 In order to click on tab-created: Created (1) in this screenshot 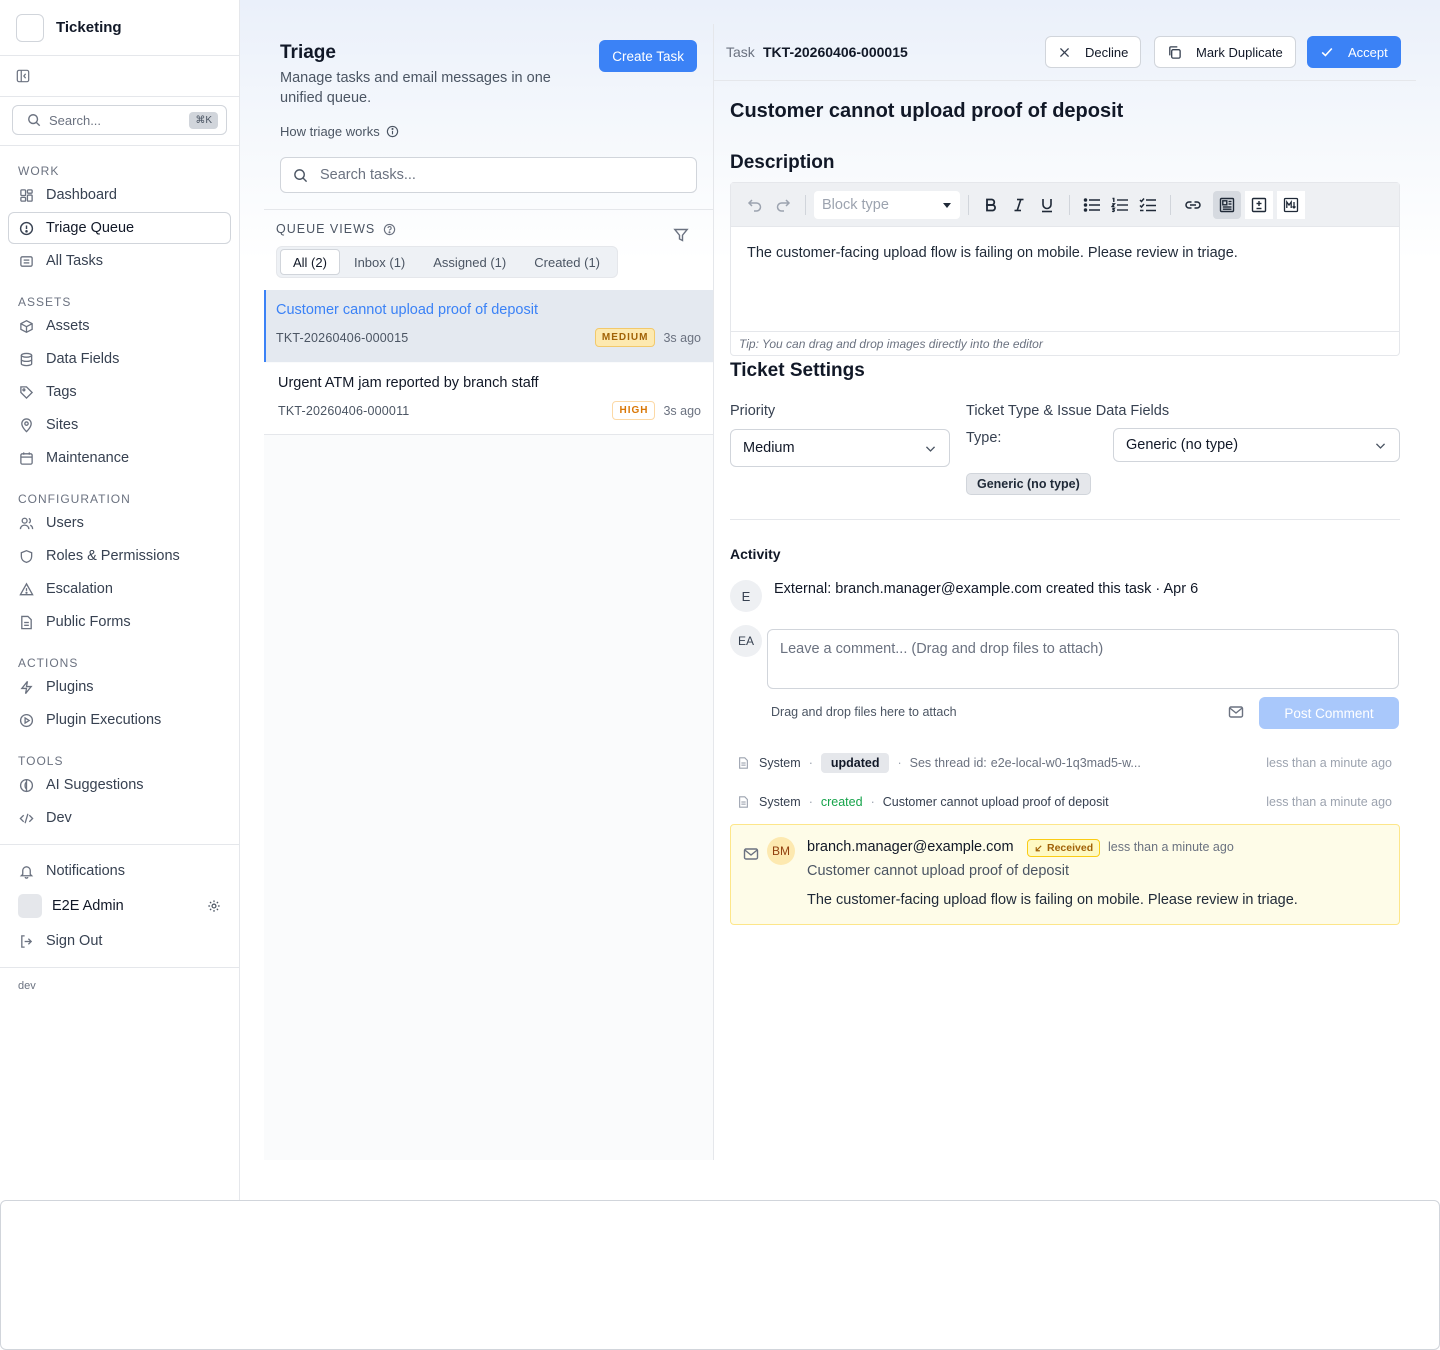, I will do `click(567, 262)`.